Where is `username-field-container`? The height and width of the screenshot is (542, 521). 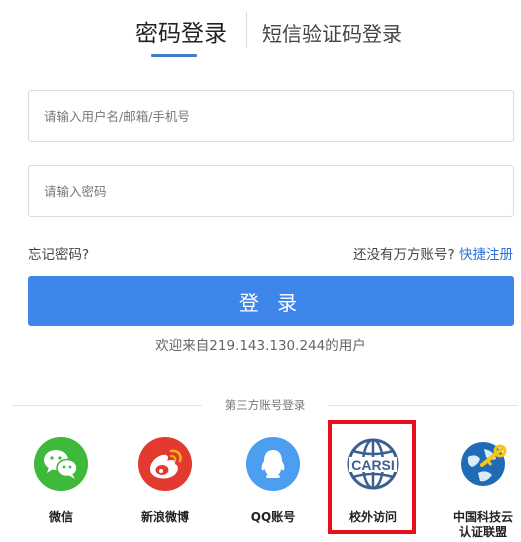
username-field-container is located at coordinates (271, 116).